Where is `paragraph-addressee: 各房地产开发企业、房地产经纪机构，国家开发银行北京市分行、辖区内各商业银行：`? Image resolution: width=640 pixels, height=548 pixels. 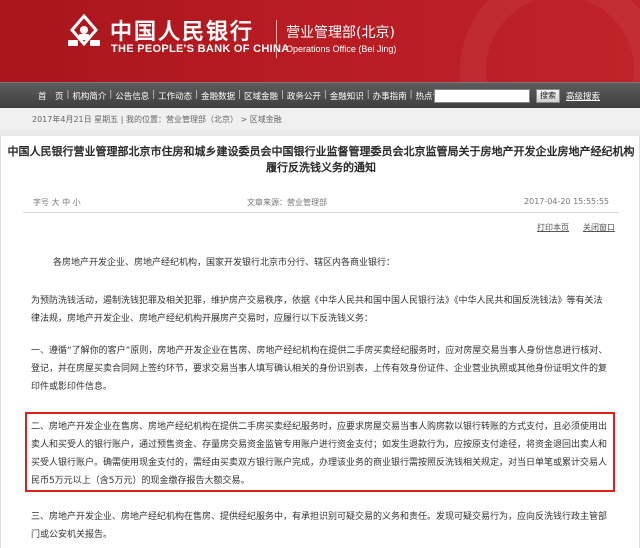 paragraph-addressee: 各房地产开发企业、房地产经纪机构，国家开发银行北京市分行、辖区内各商业银行： is located at coordinates (224, 263).